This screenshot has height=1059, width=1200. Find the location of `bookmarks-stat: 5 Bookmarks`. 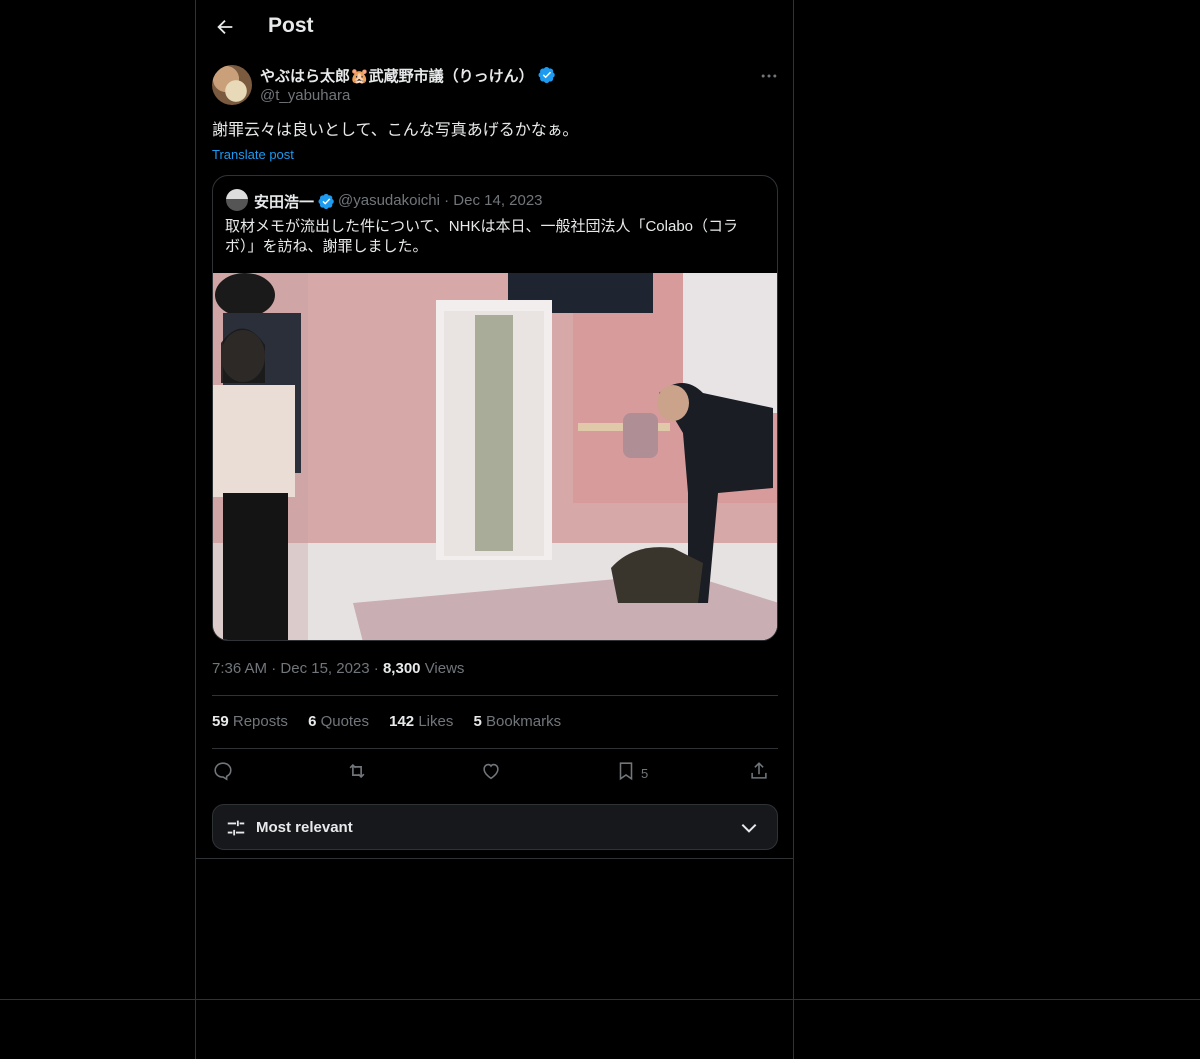

bookmarks-stat: 5 Bookmarks is located at coordinates (518, 721).